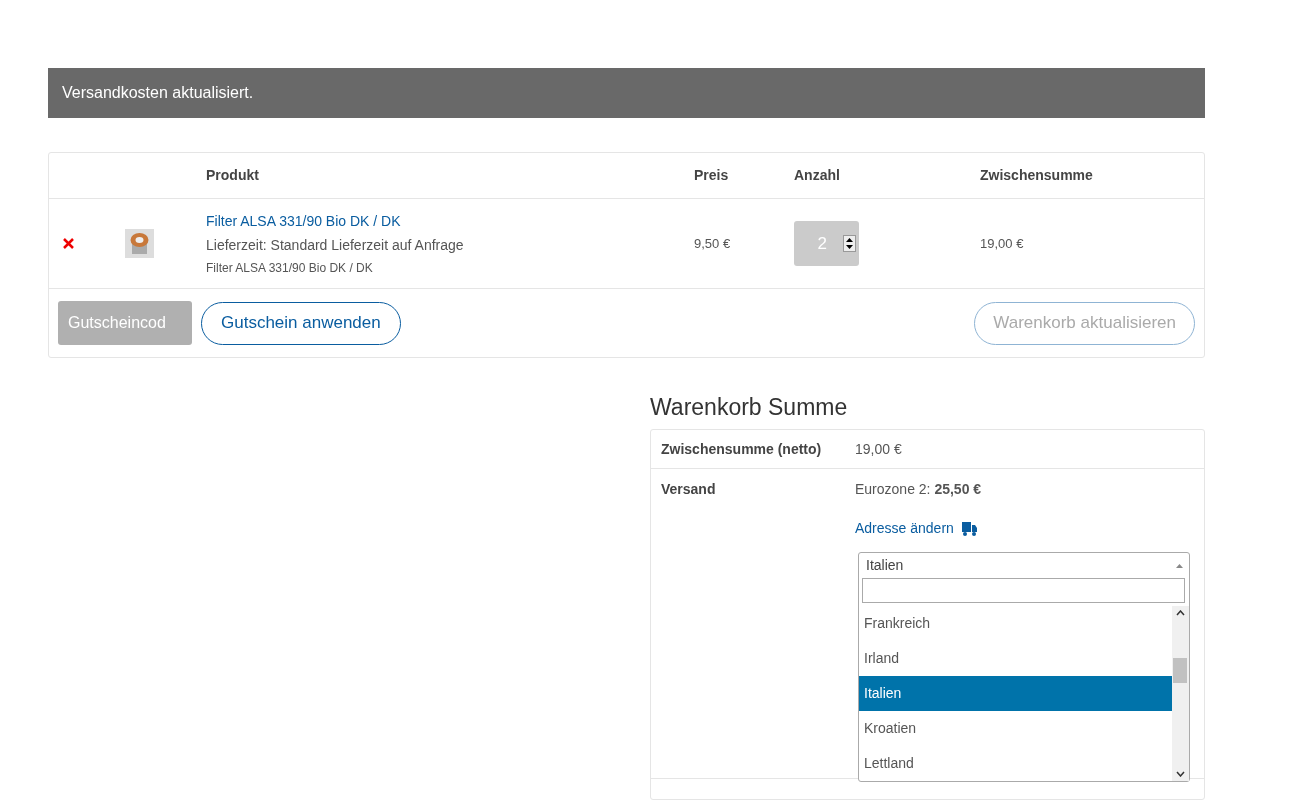 This screenshot has height=803, width=1310. Describe the element at coordinates (1015, 658) in the screenshot. I see `country-option: Irland` at that location.